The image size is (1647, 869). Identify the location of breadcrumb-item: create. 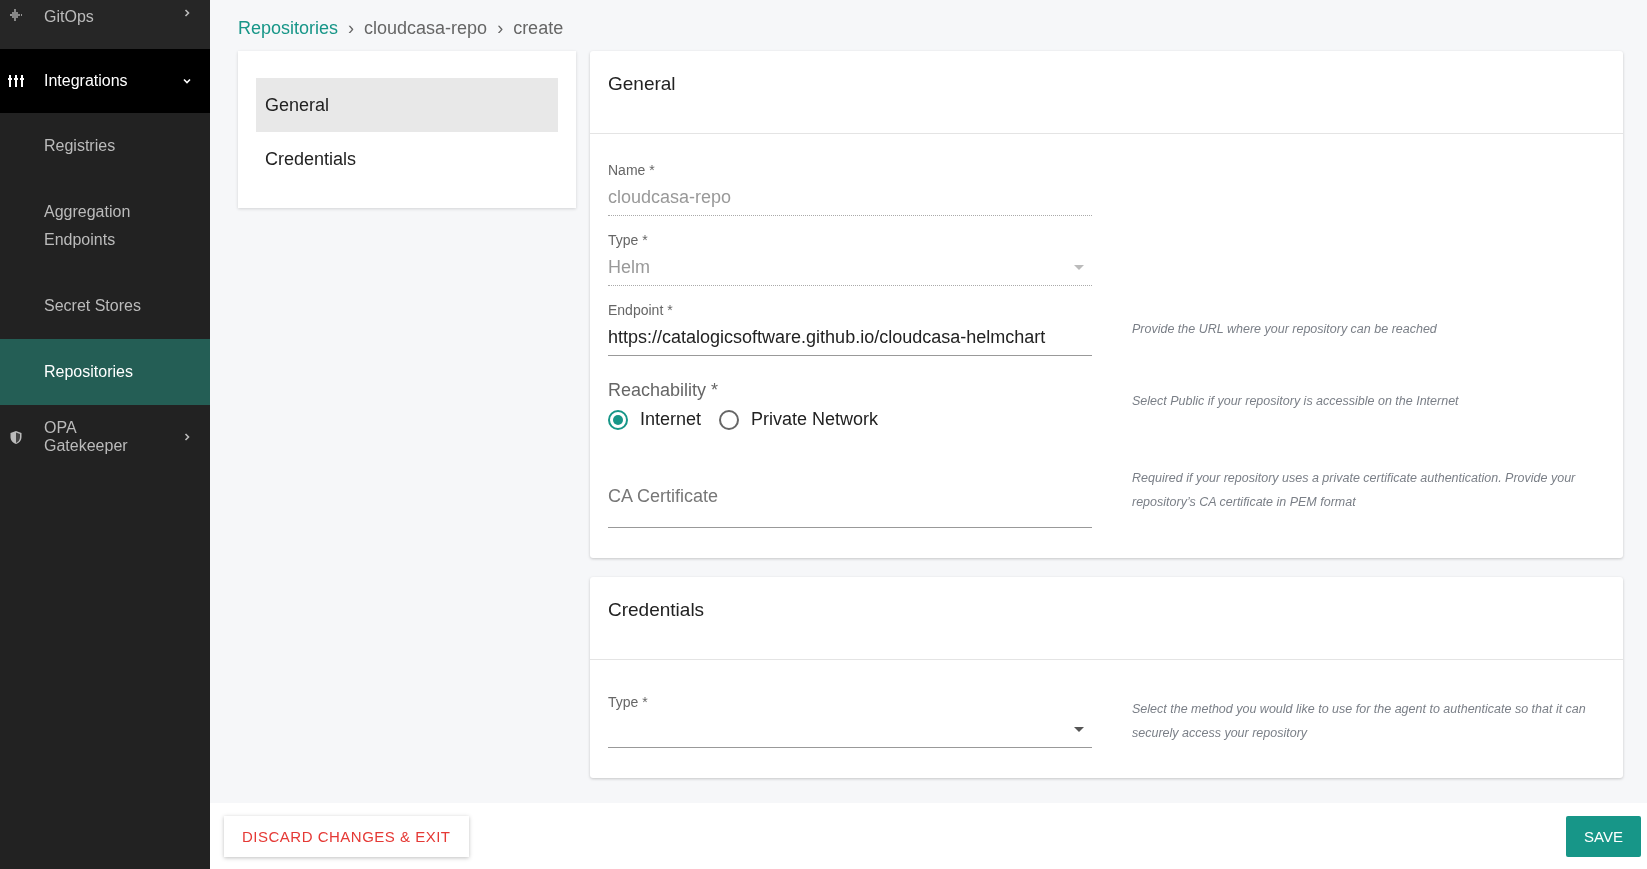
(538, 28).